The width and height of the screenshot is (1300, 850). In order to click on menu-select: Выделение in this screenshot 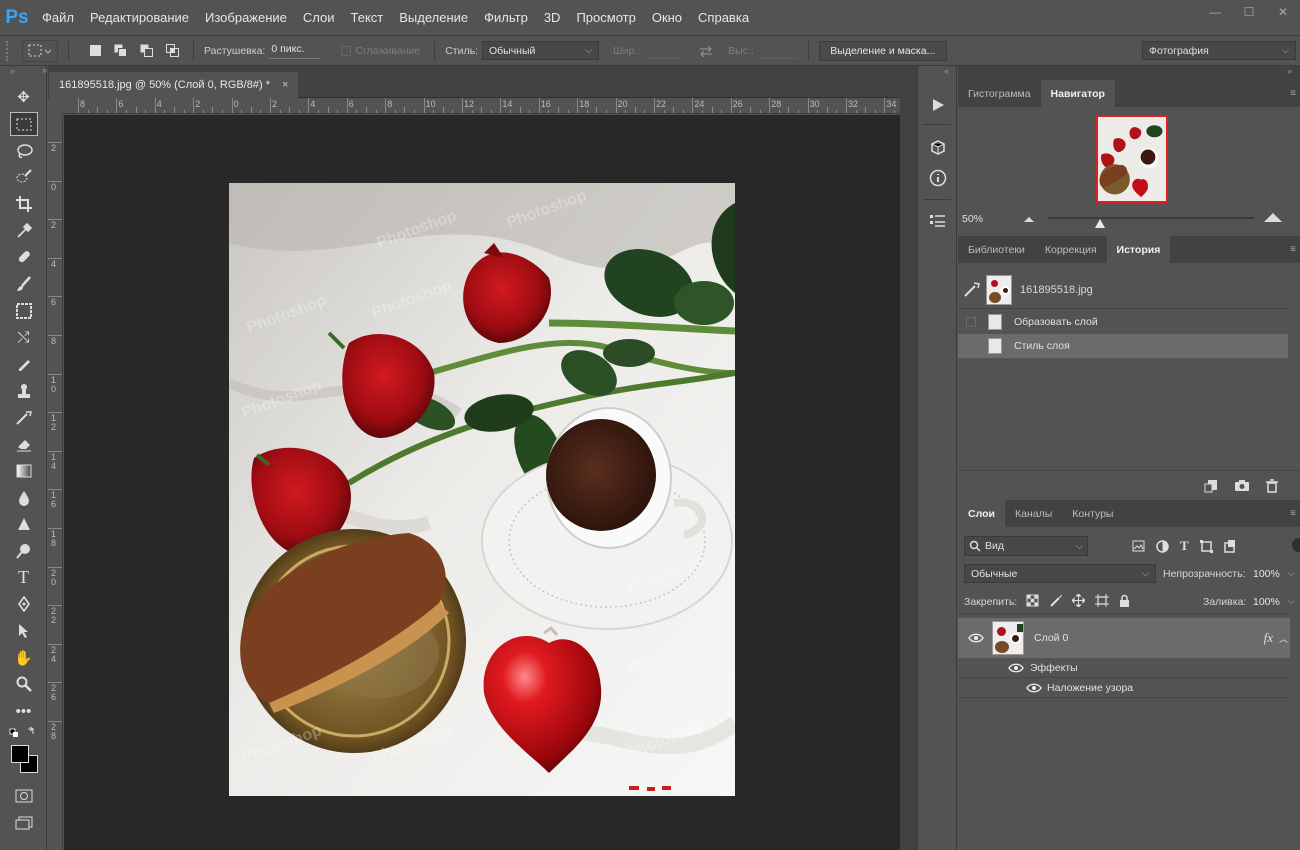, I will do `click(433, 17)`.